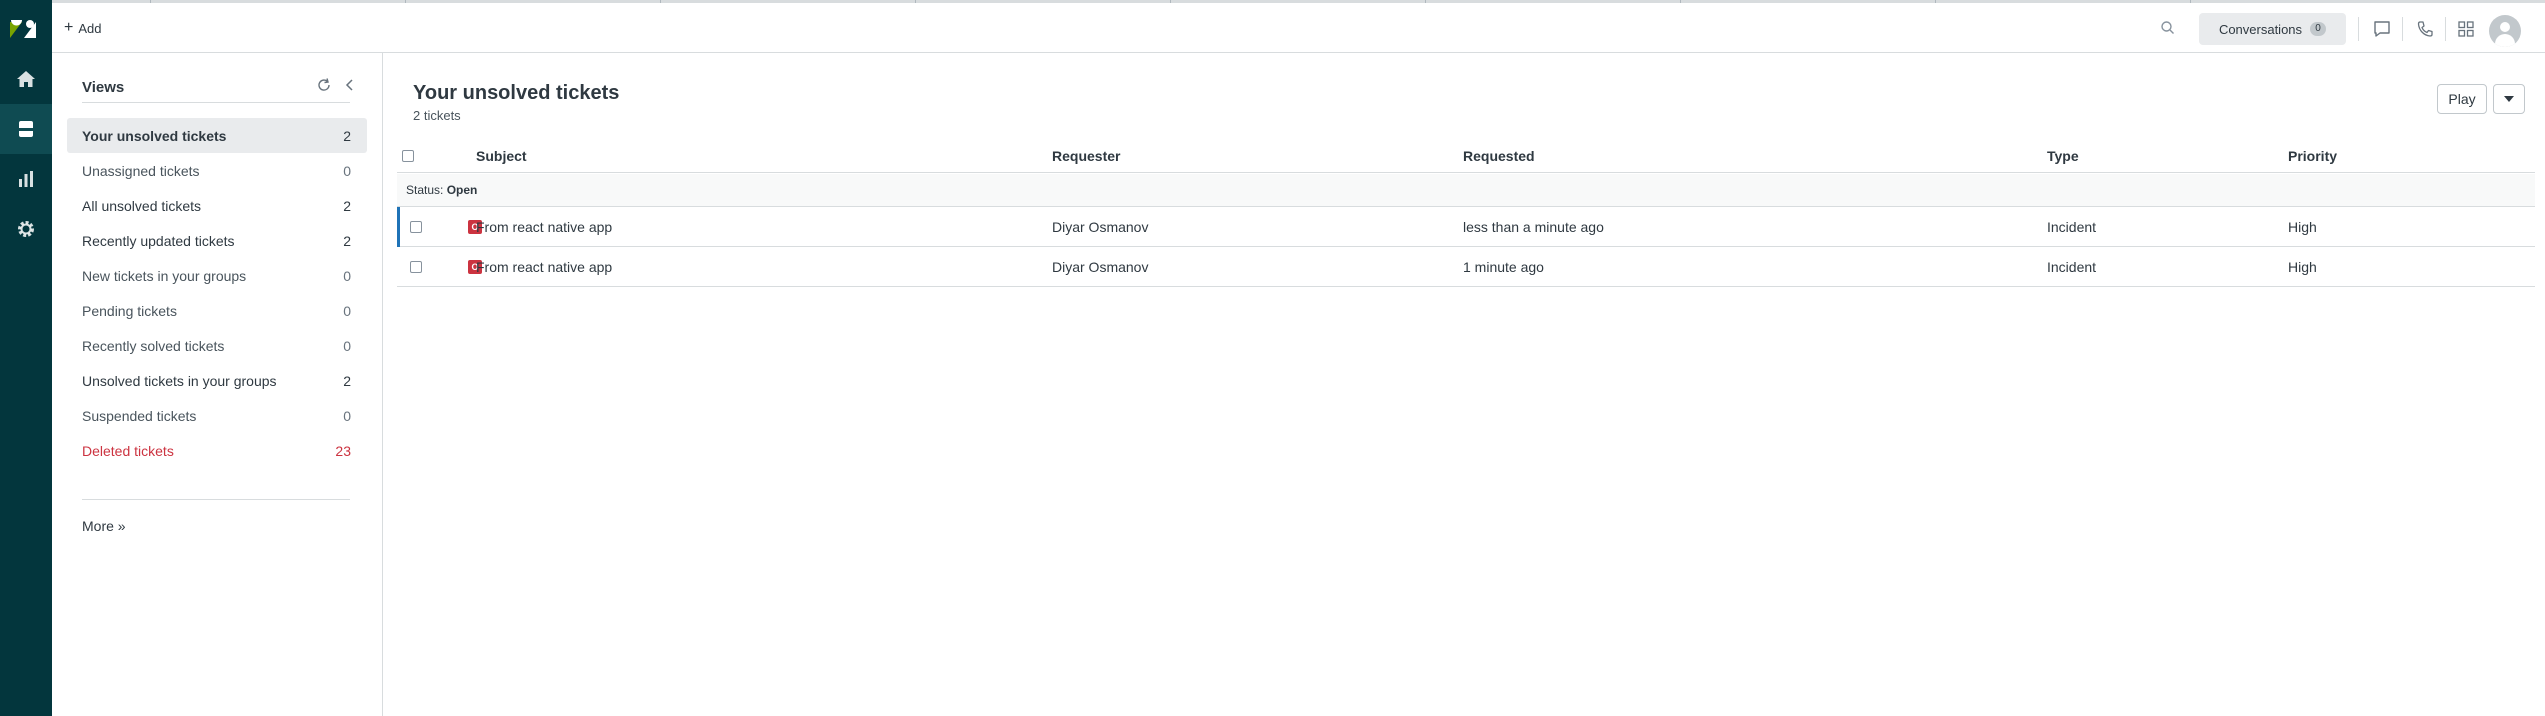  I want to click on product-rail, so click(26, 358).